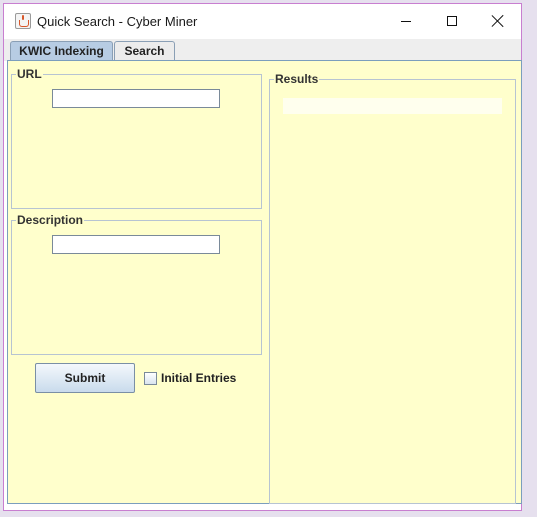 This screenshot has width=537, height=517. I want to click on minimize-icon, so click(406, 21).